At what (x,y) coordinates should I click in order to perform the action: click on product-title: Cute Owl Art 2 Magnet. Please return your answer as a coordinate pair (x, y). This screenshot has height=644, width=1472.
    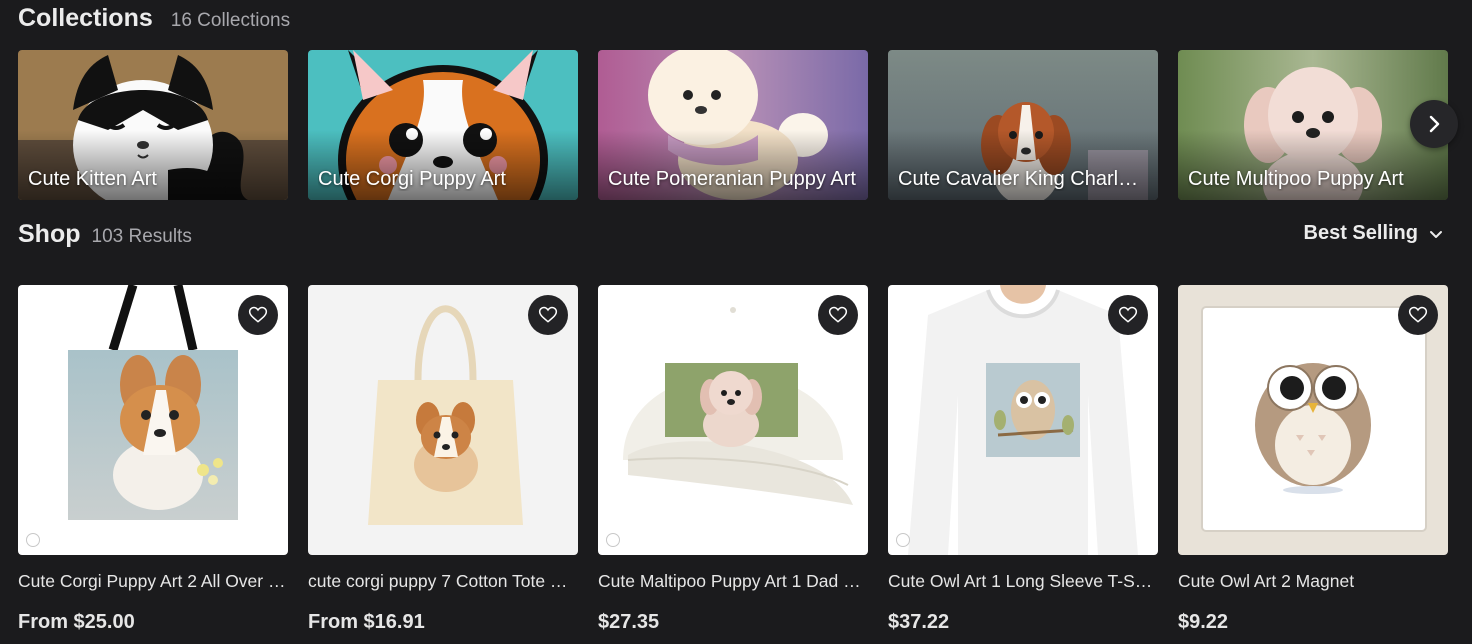
    Looking at the image, I should click on (1313, 581).